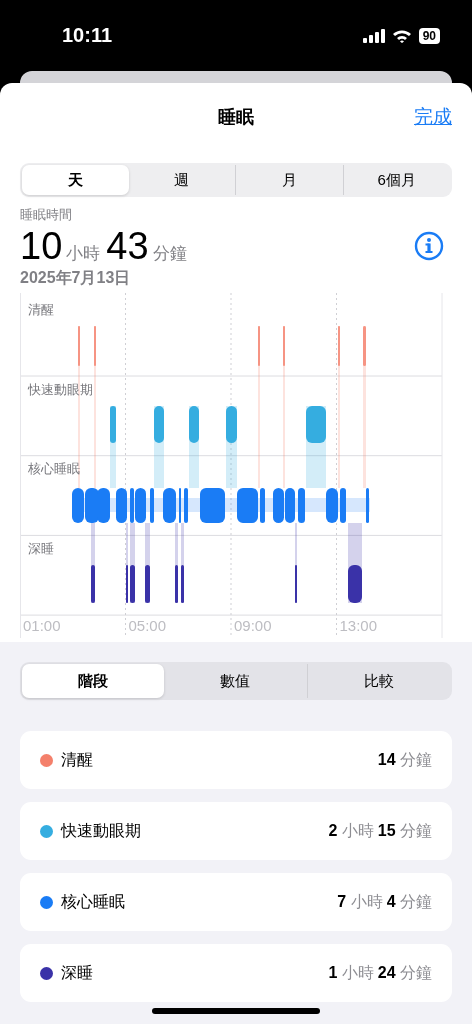 This screenshot has height=1024, width=472. What do you see at coordinates (77, 759) in the screenshot?
I see `stage-name: 清醒` at bounding box center [77, 759].